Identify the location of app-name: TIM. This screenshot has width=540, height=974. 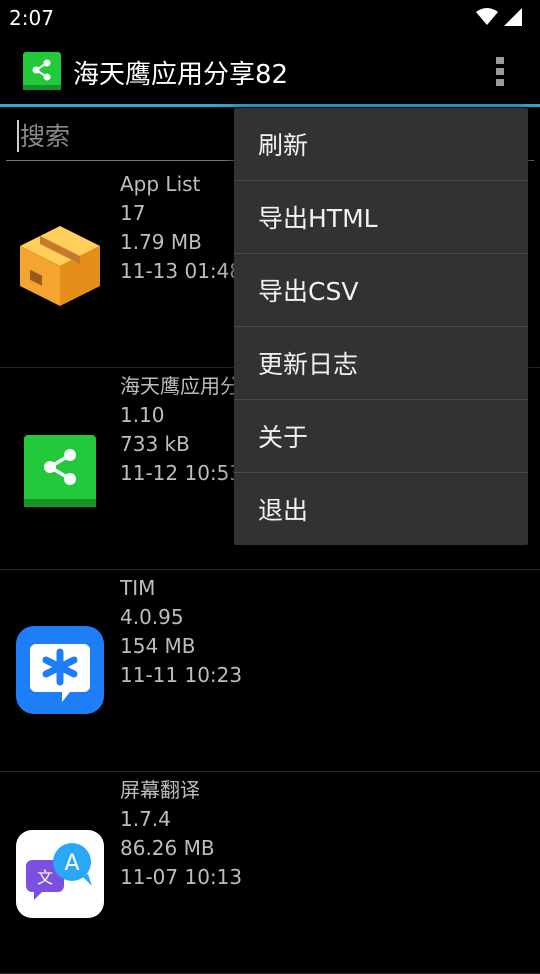
(138, 588).